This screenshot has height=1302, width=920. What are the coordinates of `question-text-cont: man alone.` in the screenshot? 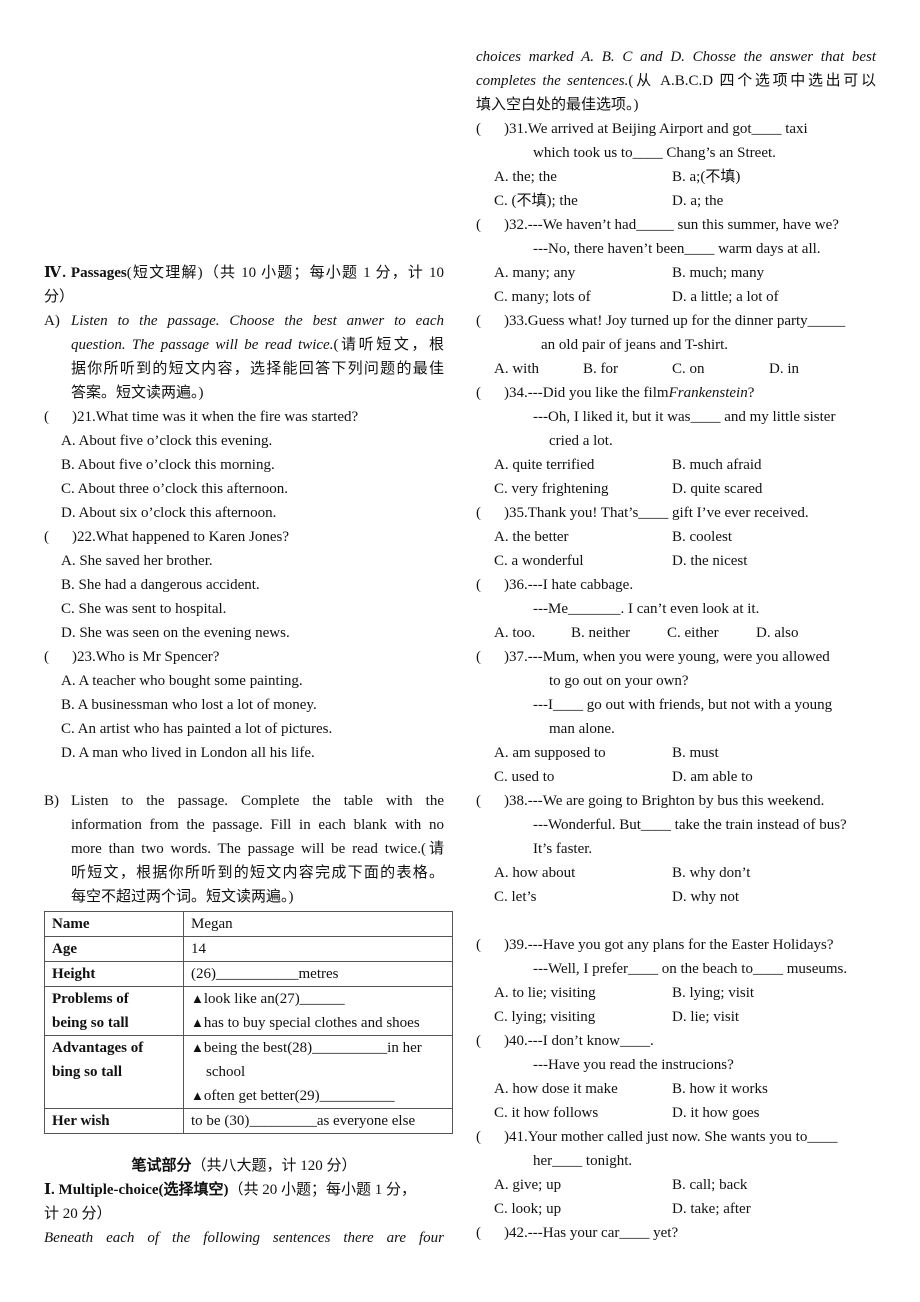 It's located at (582, 729).